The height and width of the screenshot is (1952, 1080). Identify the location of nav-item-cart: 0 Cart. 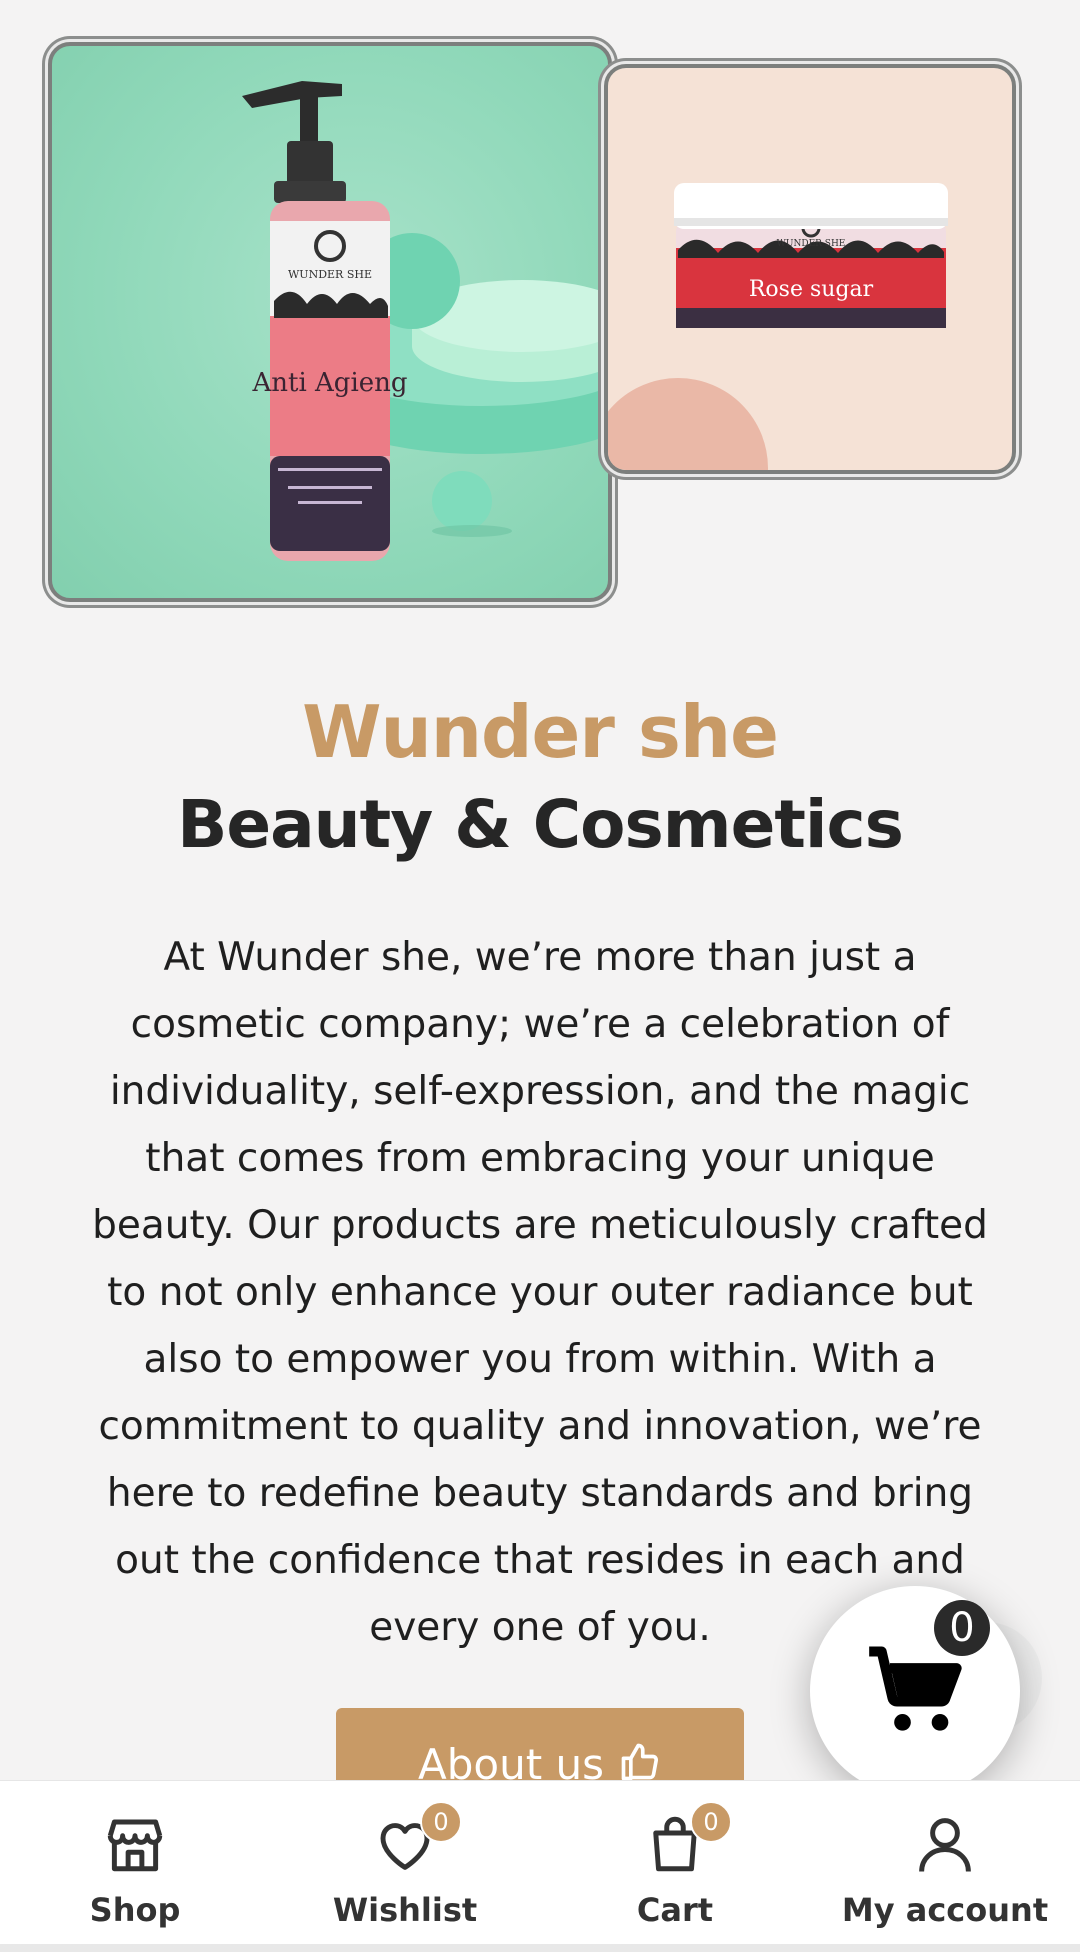
(675, 1866).